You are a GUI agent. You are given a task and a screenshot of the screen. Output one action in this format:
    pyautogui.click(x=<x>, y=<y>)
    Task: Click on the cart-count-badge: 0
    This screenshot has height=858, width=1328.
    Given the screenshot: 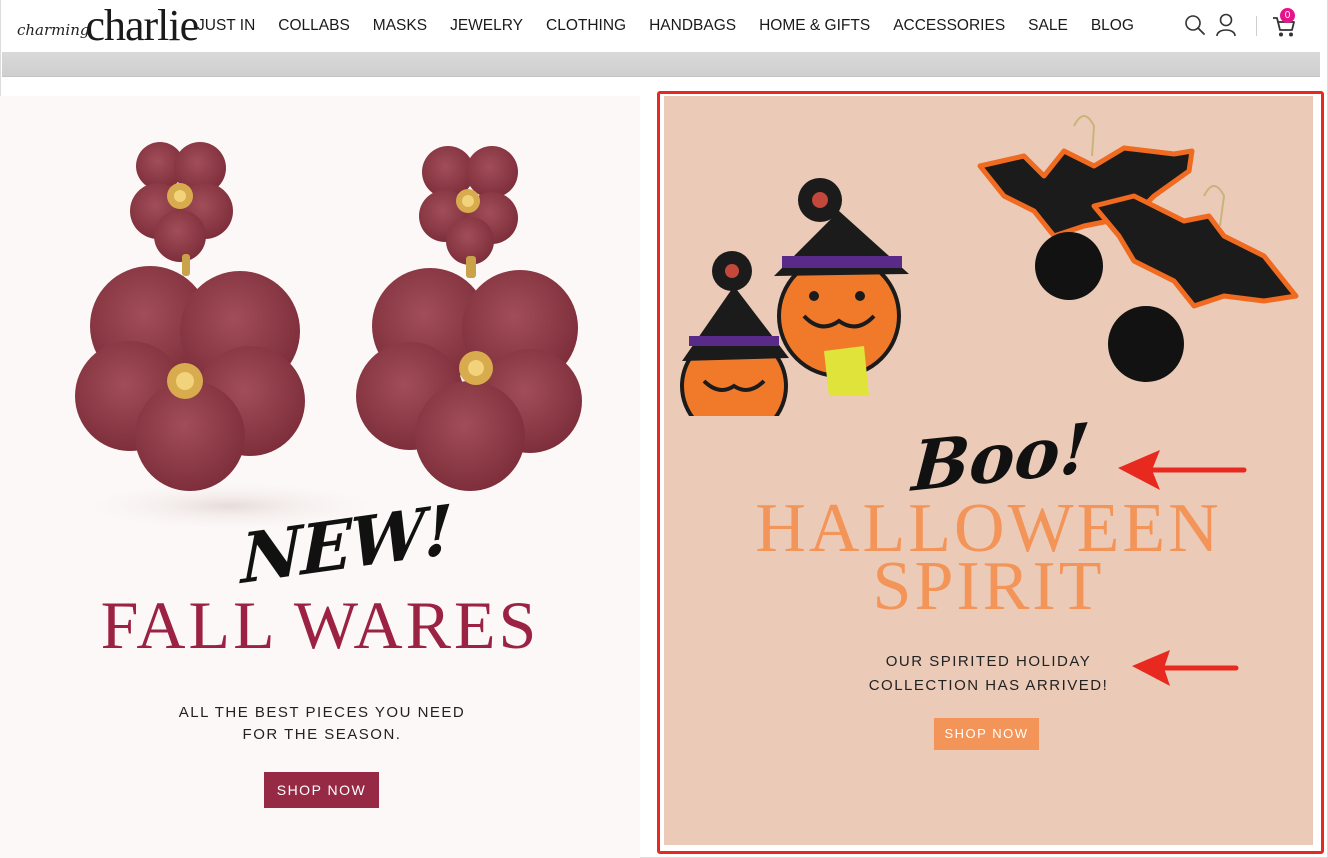 What is the action you would take?
    pyautogui.click(x=1287, y=15)
    